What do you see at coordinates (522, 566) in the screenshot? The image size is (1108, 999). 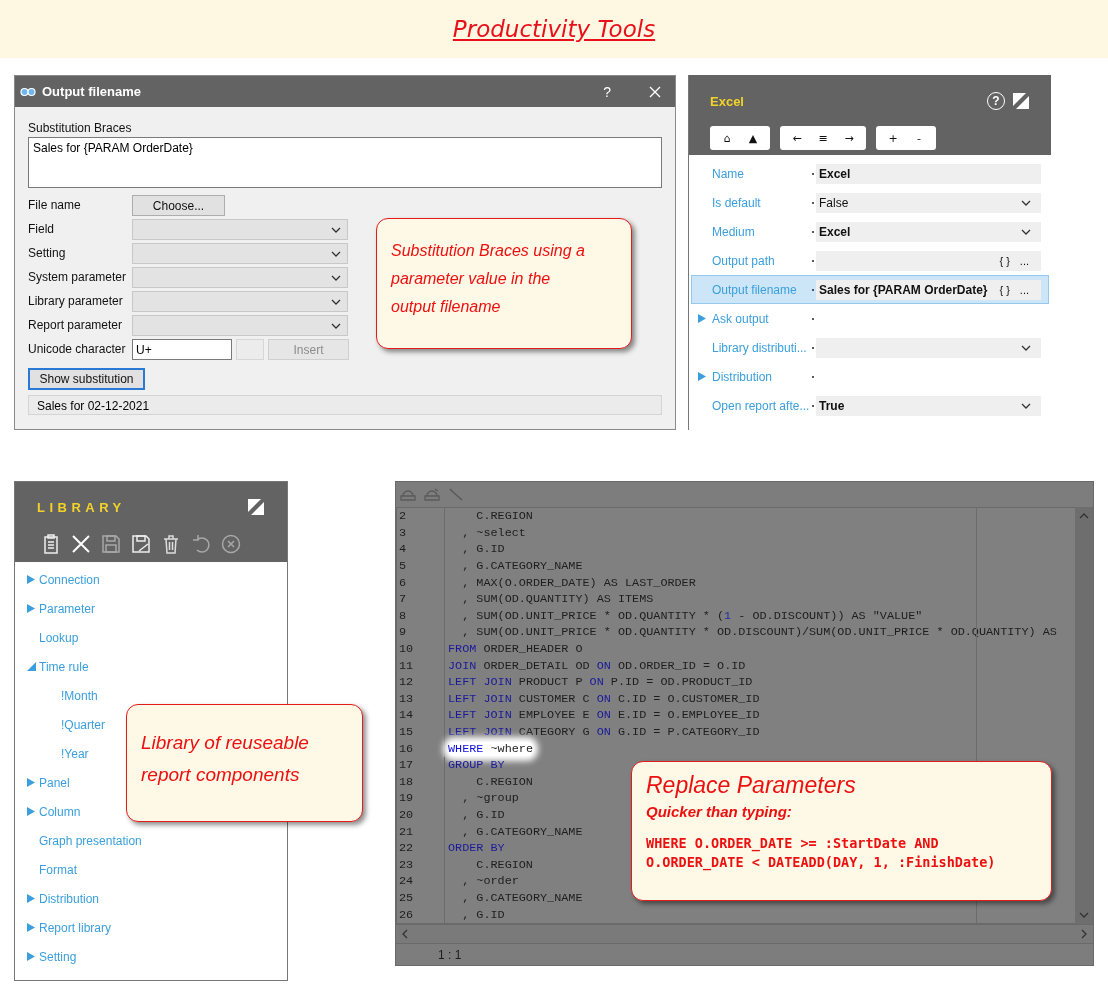 I see `code-line: , G.CATEGORY_NAME` at bounding box center [522, 566].